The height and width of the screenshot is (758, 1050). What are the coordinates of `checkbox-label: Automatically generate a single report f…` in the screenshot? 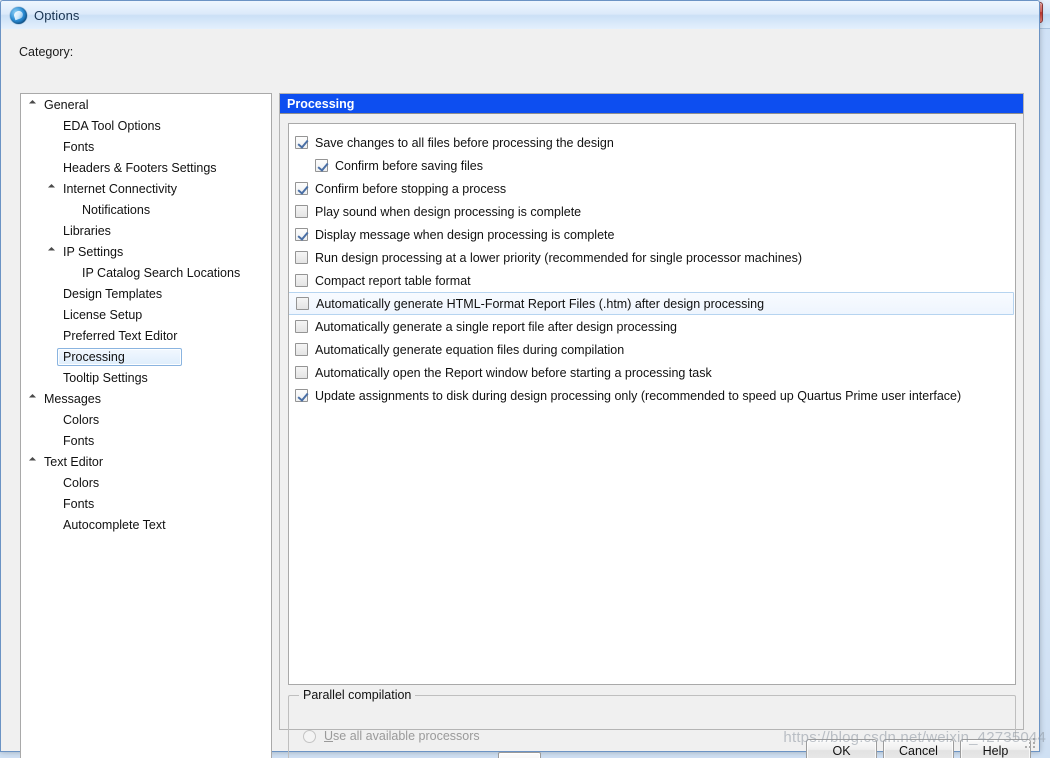 It's located at (496, 326).